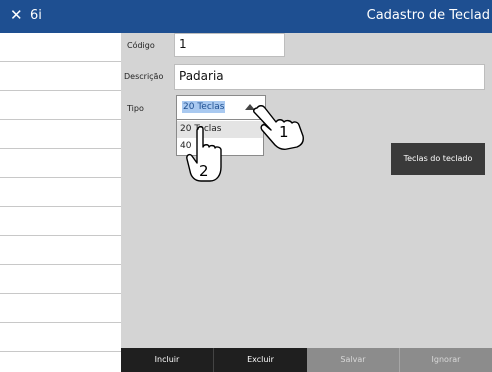 This screenshot has width=492, height=372. I want to click on app-name: 6i, so click(36, 15).